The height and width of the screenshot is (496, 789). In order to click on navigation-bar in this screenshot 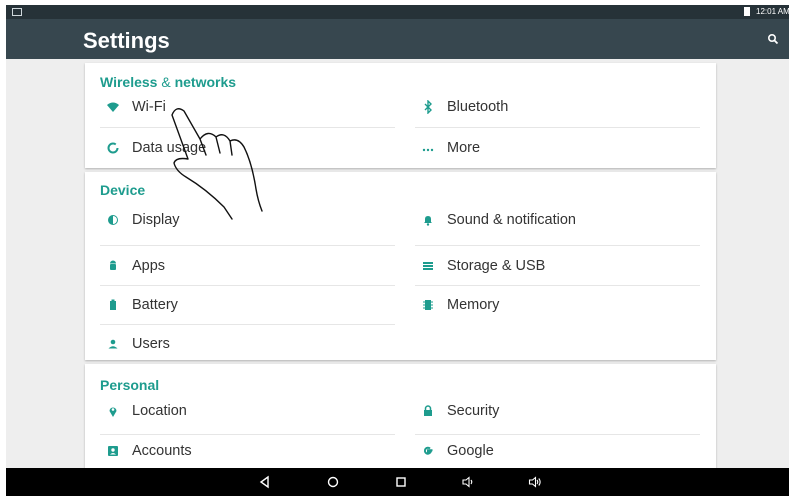, I will do `click(397, 482)`.